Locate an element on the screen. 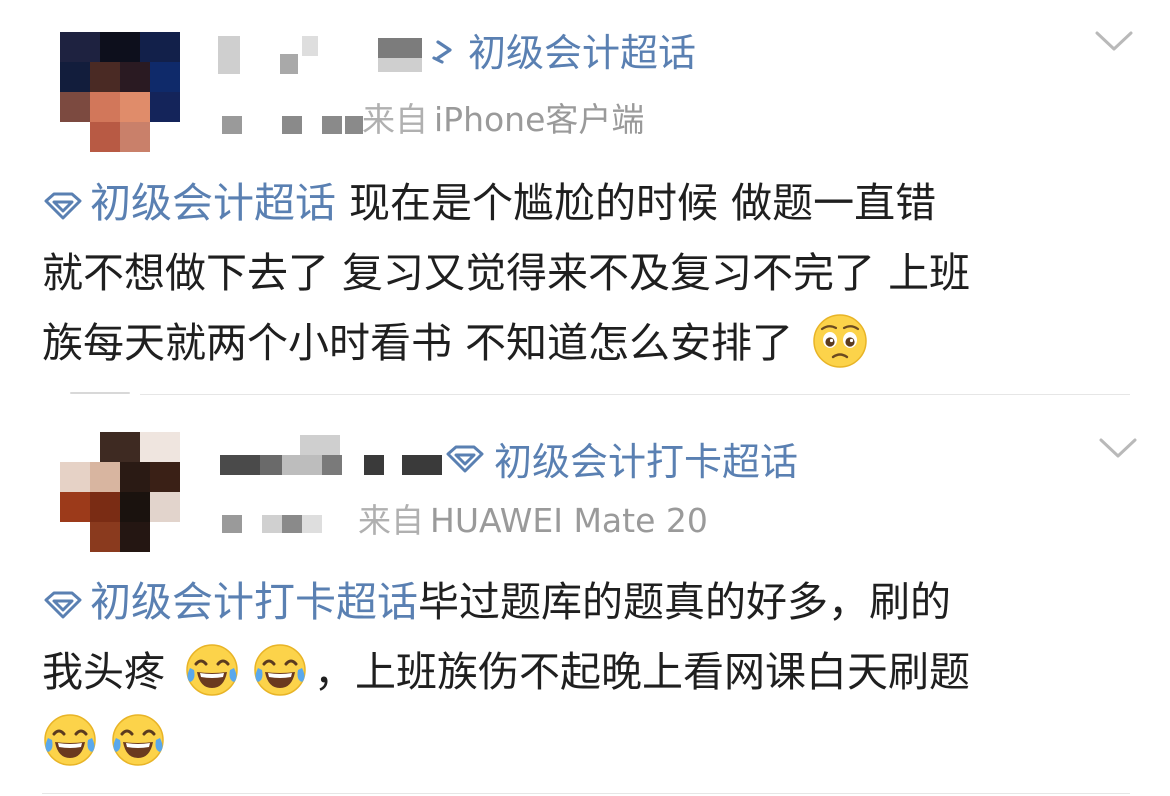 The image size is (1170, 796). post-text: 现在是个尴尬的时候 做题一直错 is located at coordinates (643, 203).